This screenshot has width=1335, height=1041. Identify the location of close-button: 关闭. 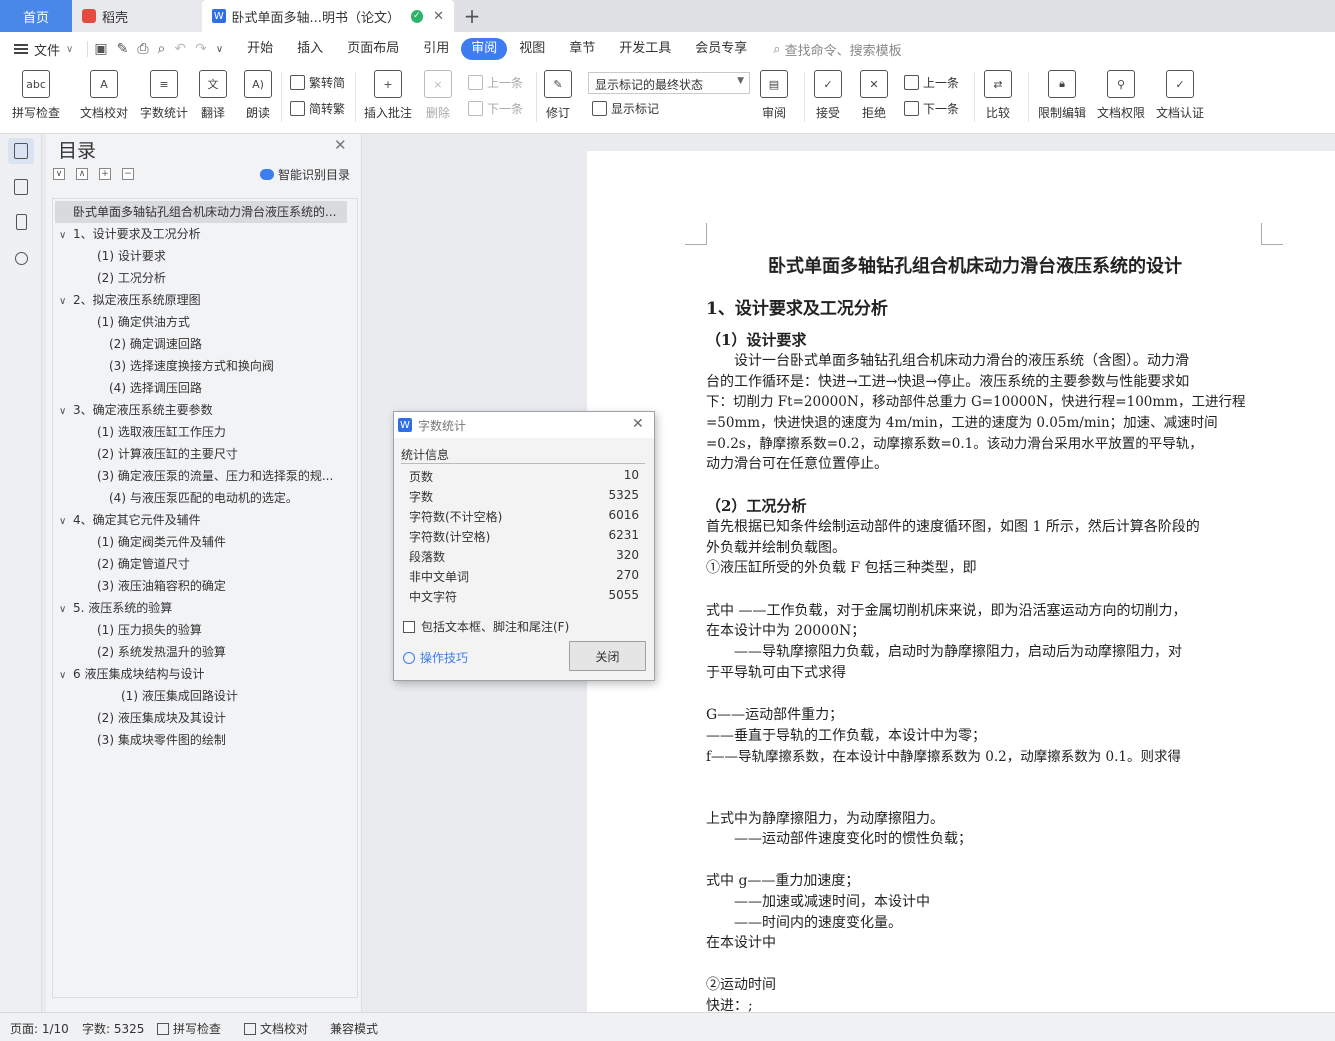
(607, 656).